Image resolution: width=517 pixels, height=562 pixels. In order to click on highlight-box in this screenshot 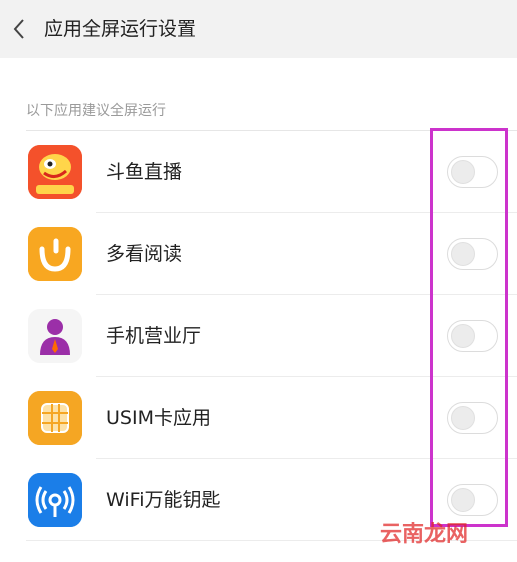, I will do `click(469, 327)`.